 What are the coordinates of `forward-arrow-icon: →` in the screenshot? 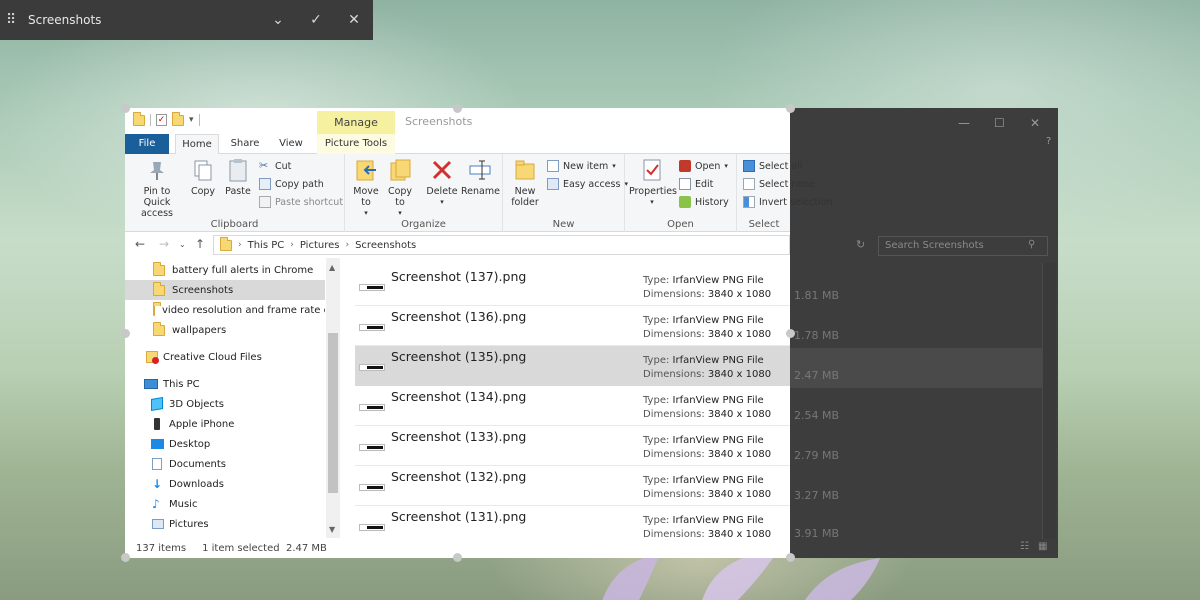 It's located at (164, 244).